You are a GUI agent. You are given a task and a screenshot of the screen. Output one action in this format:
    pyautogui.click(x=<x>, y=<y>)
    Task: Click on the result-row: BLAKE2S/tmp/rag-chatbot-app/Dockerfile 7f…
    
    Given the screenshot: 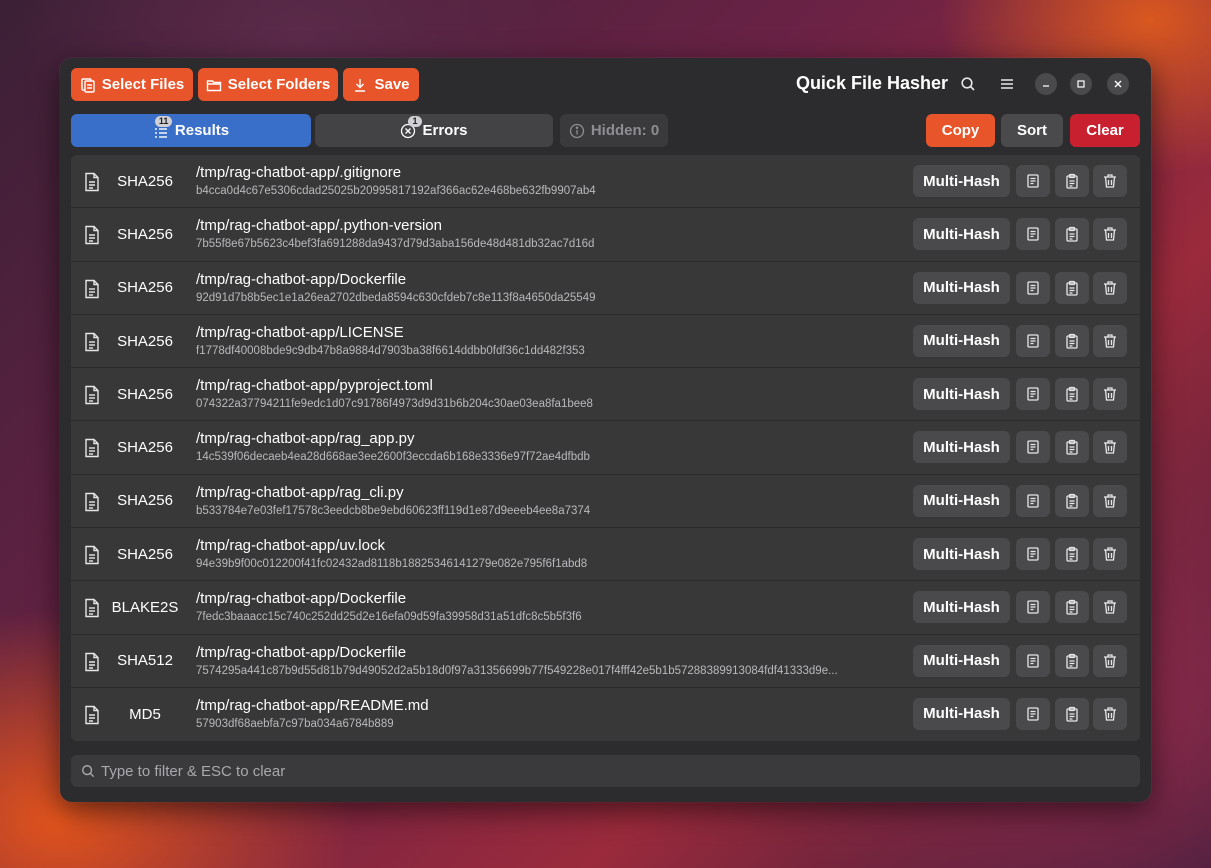 What is the action you would take?
    pyautogui.click(x=605, y=608)
    